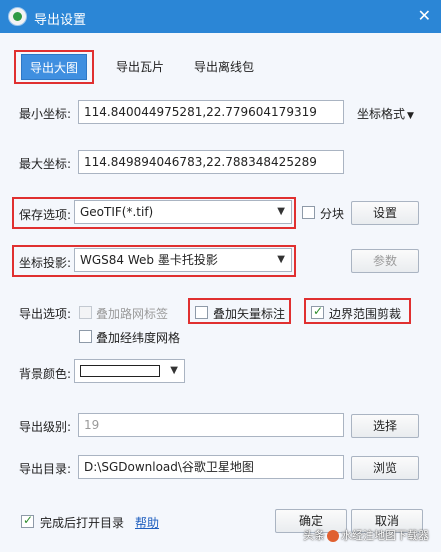 The height and width of the screenshot is (552, 441). I want to click on app-globe-icon, so click(17, 16).